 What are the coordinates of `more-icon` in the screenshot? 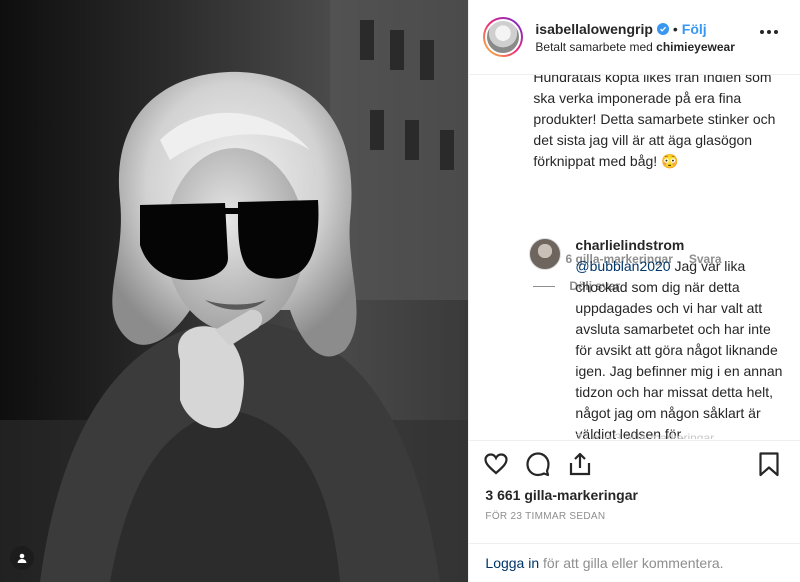 It's located at (762, 32).